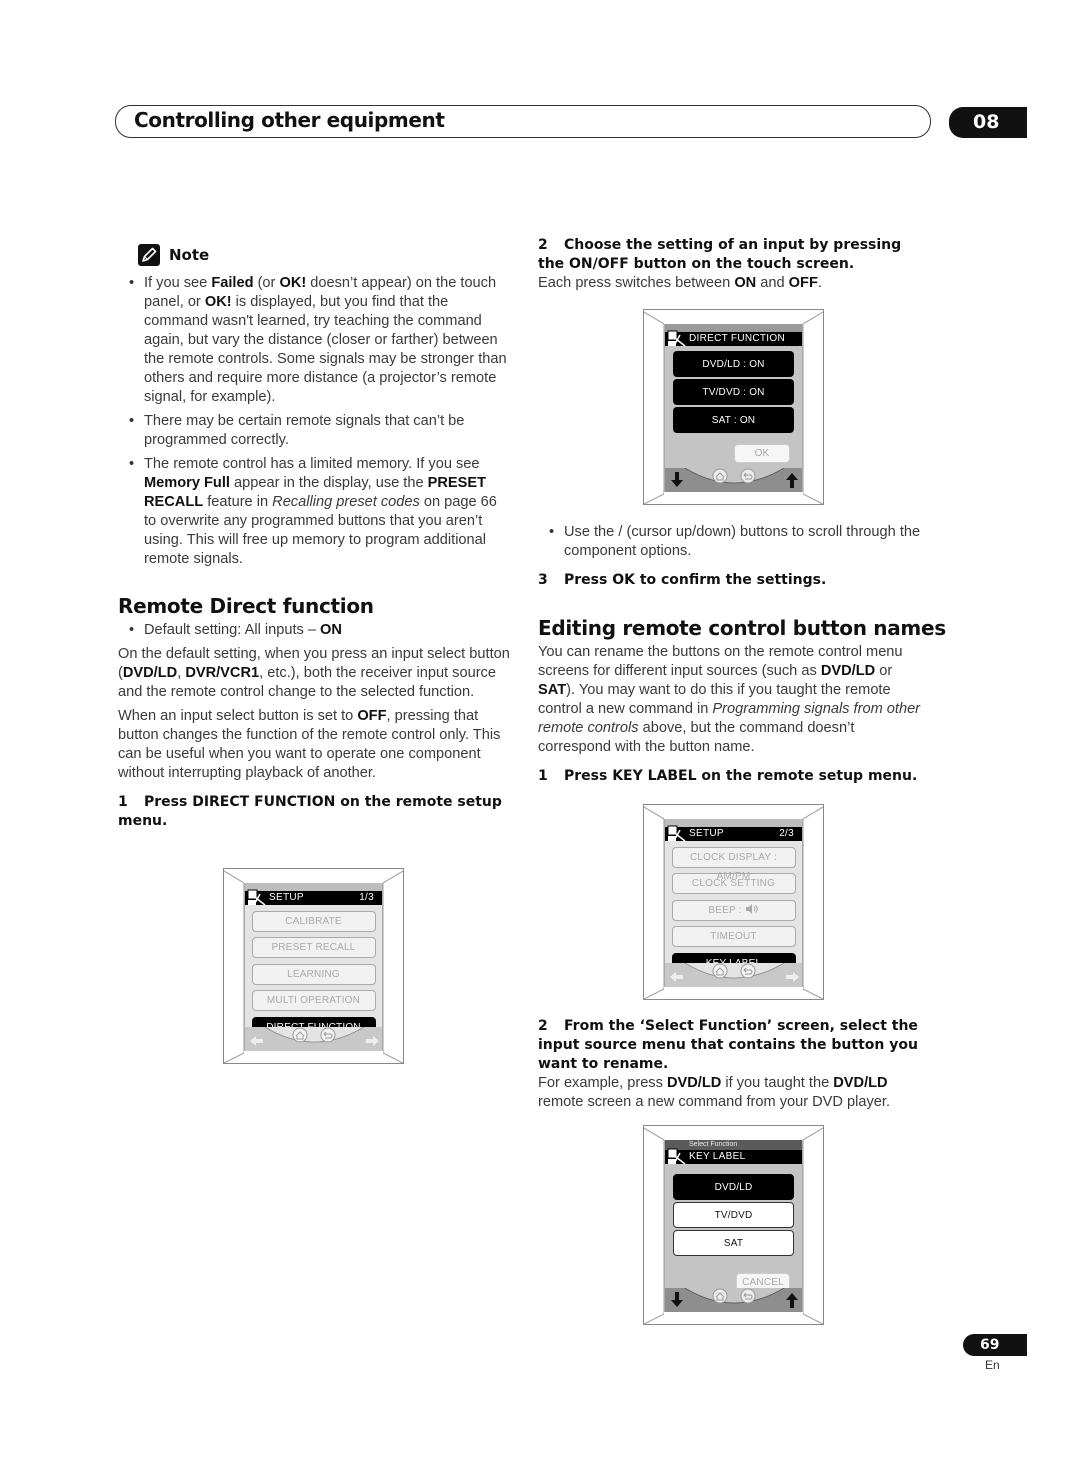 This screenshot has width=1080, height=1482. What do you see at coordinates (313, 974) in the screenshot?
I see `screen-button-learning: LEARNING` at bounding box center [313, 974].